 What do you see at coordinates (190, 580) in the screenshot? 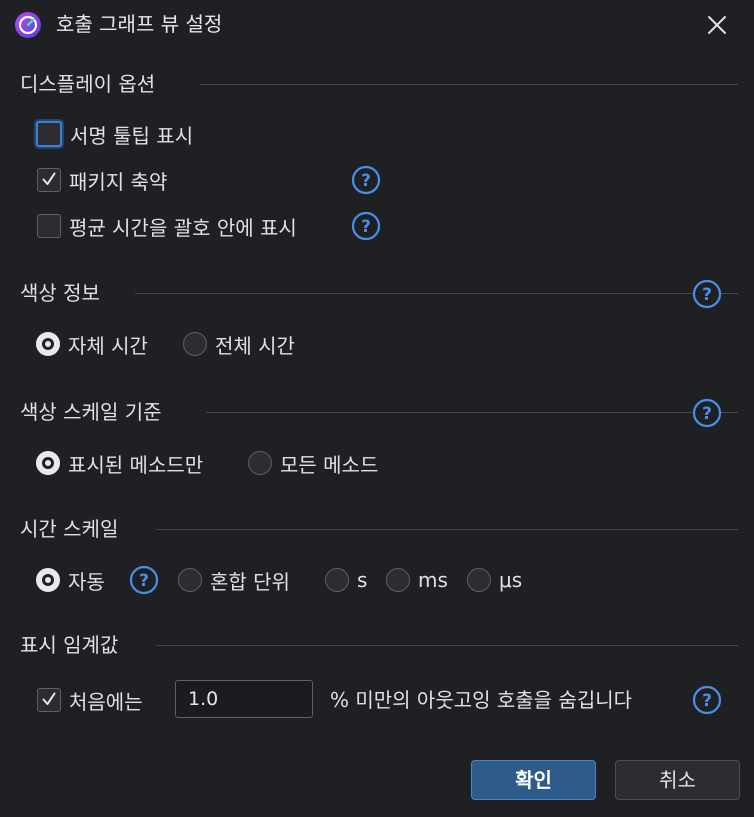
I see `mixed-units-radio` at bounding box center [190, 580].